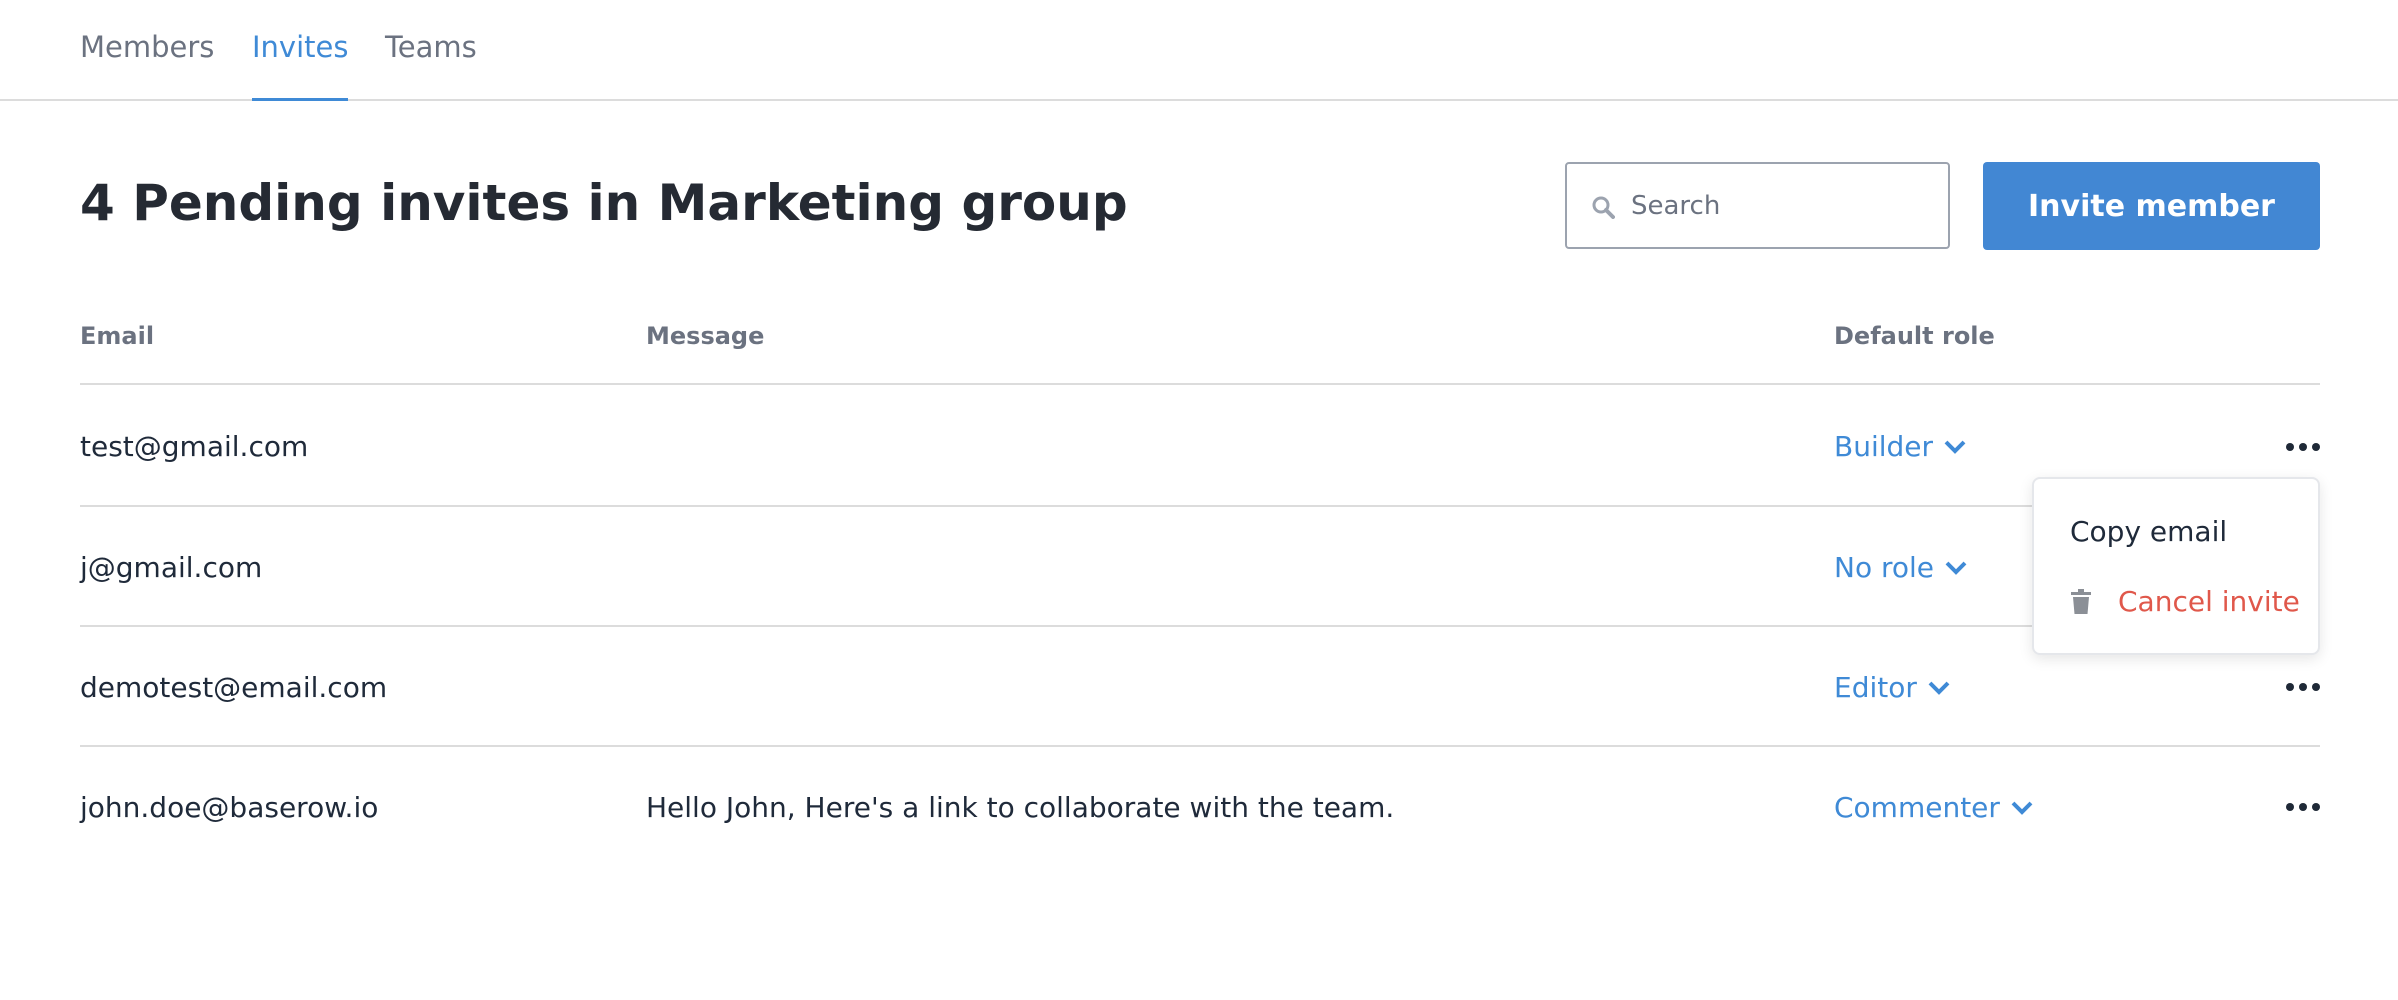 The width and height of the screenshot is (2398, 1000). What do you see at coordinates (1884, 567) in the screenshot?
I see `role-label: No role` at bounding box center [1884, 567].